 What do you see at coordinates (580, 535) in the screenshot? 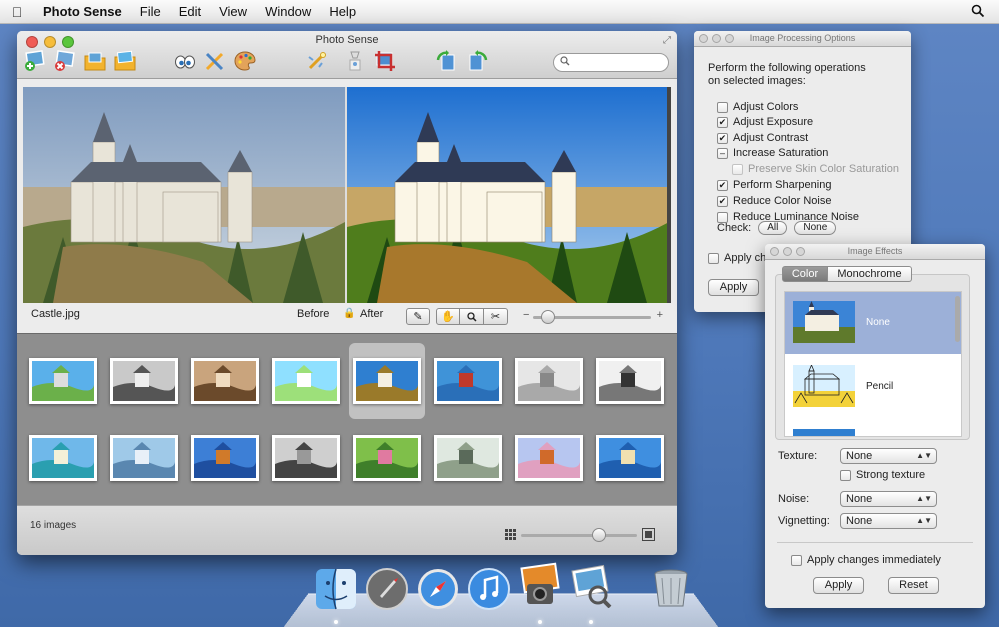
I see `thumbnail-size-slider` at bounding box center [580, 535].